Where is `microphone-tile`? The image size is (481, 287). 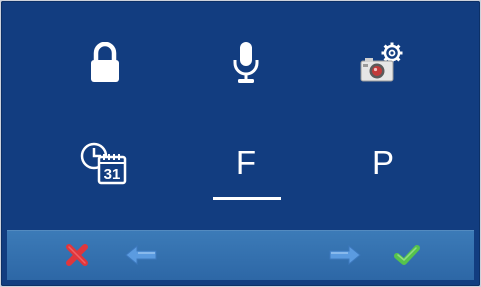
microphone-tile is located at coordinates (246, 63).